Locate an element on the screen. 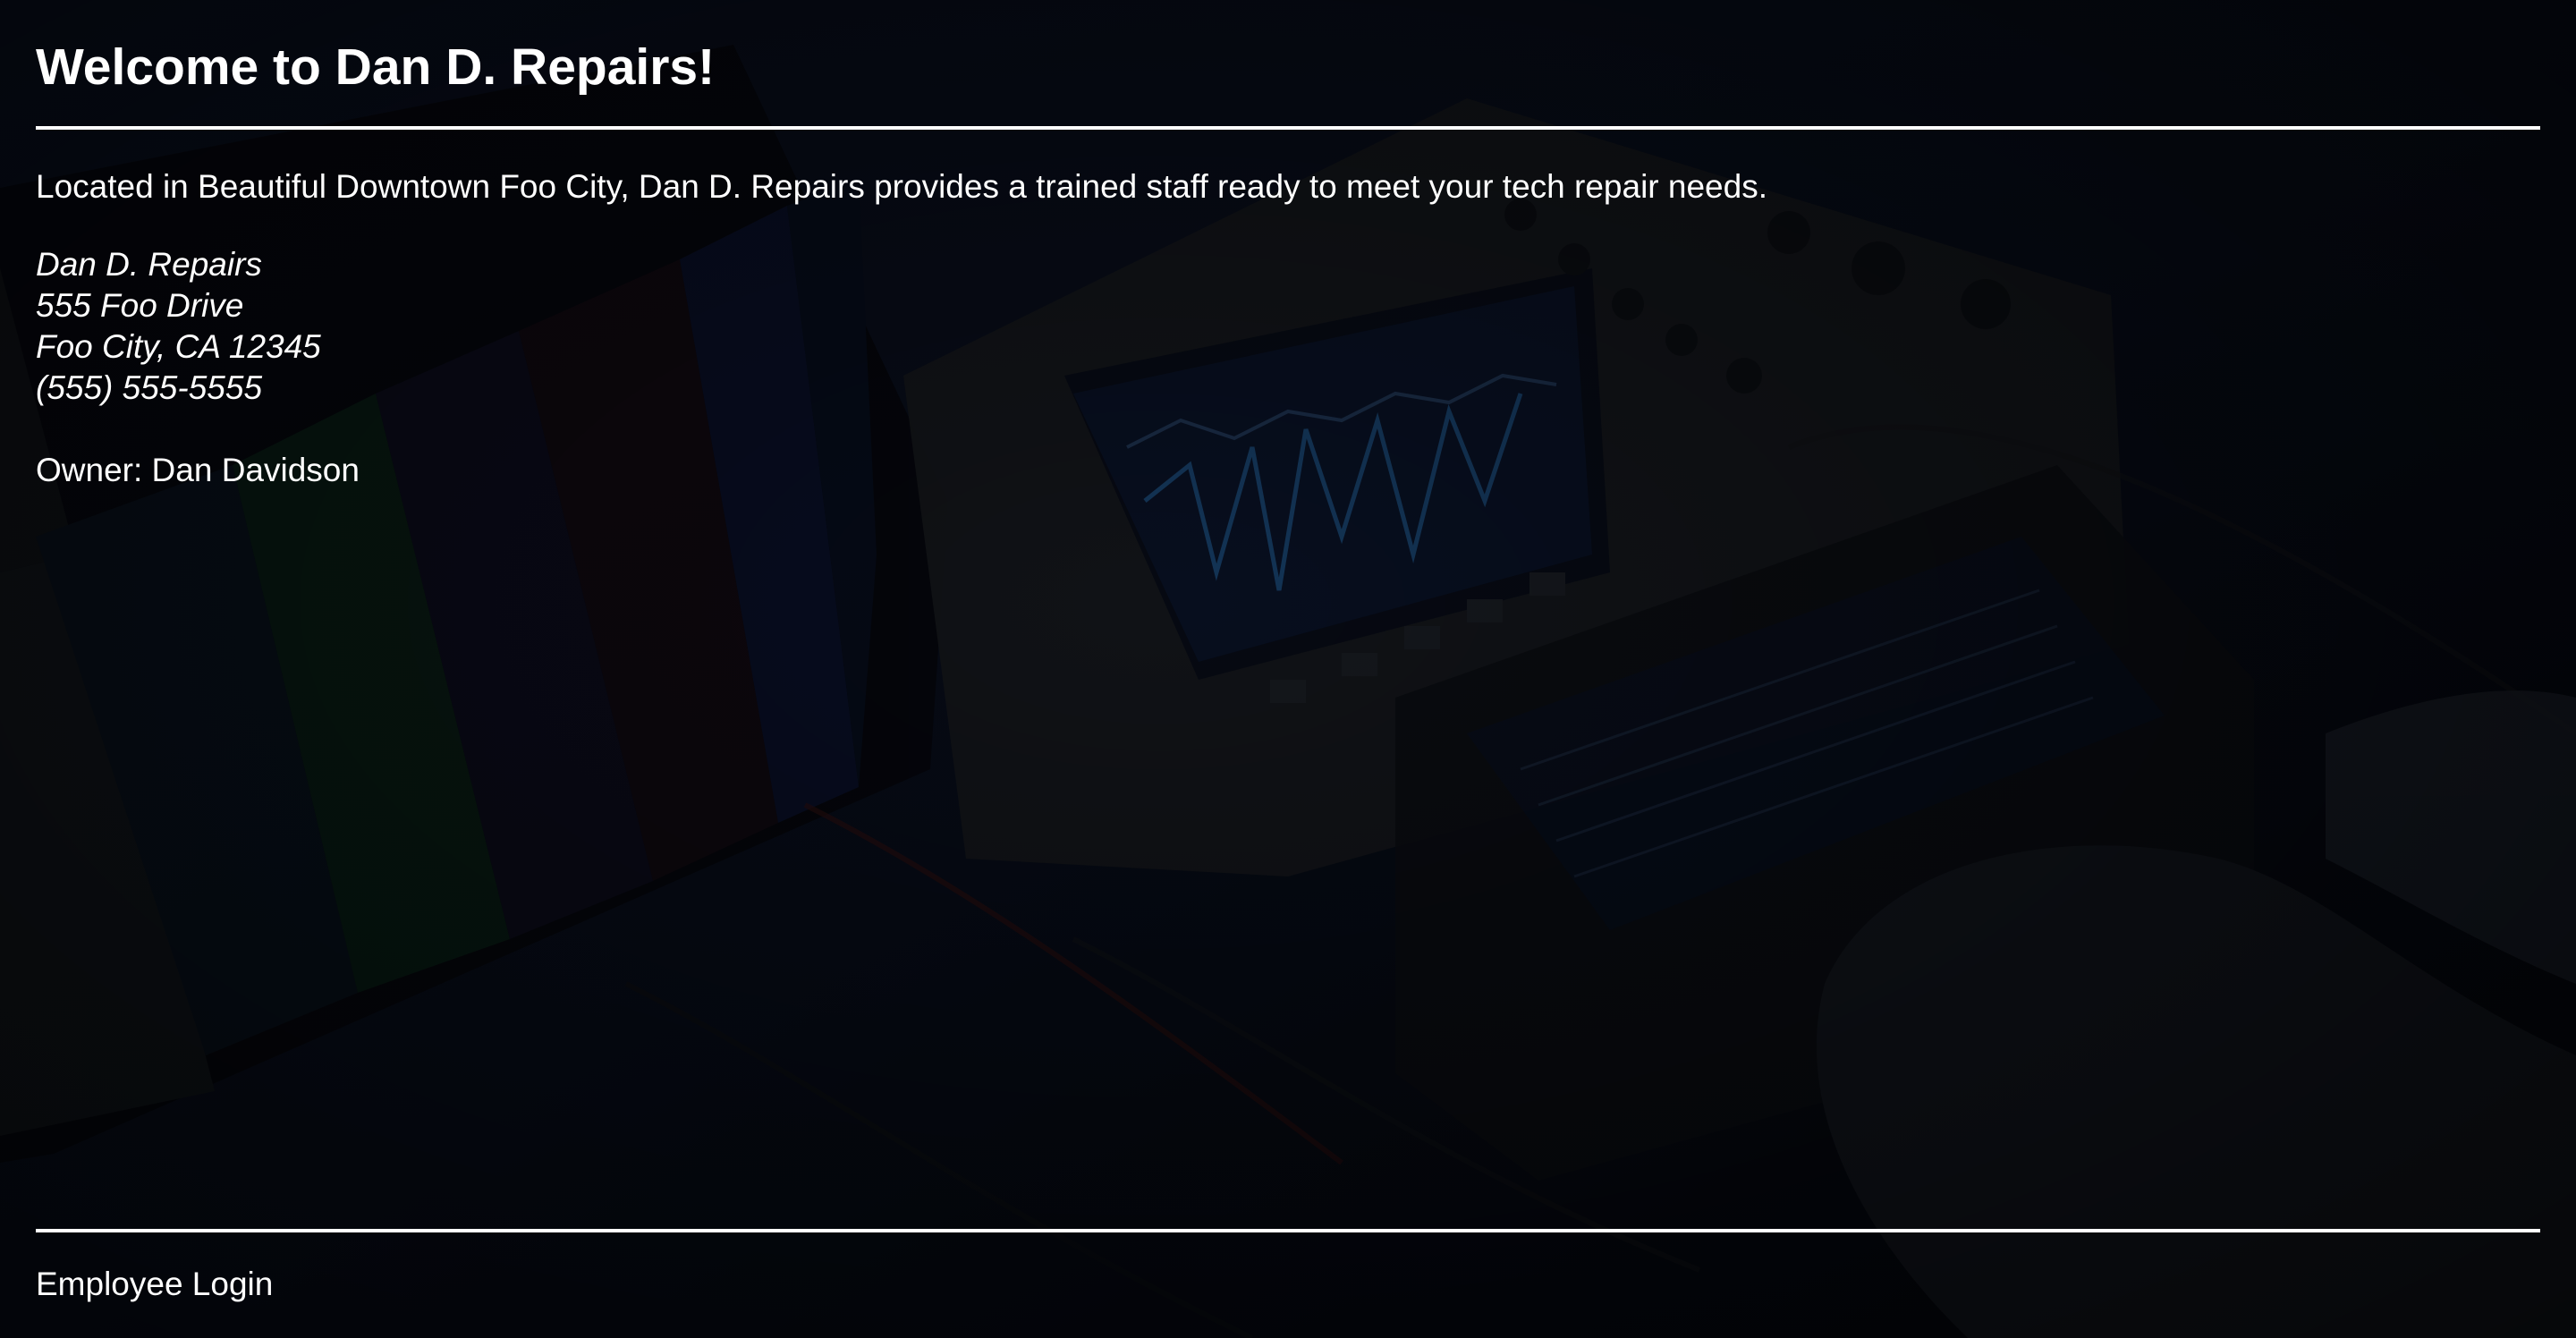 This screenshot has height=1338, width=2576. city-state-zip: Foo City, CA 12345 is located at coordinates (178, 346).